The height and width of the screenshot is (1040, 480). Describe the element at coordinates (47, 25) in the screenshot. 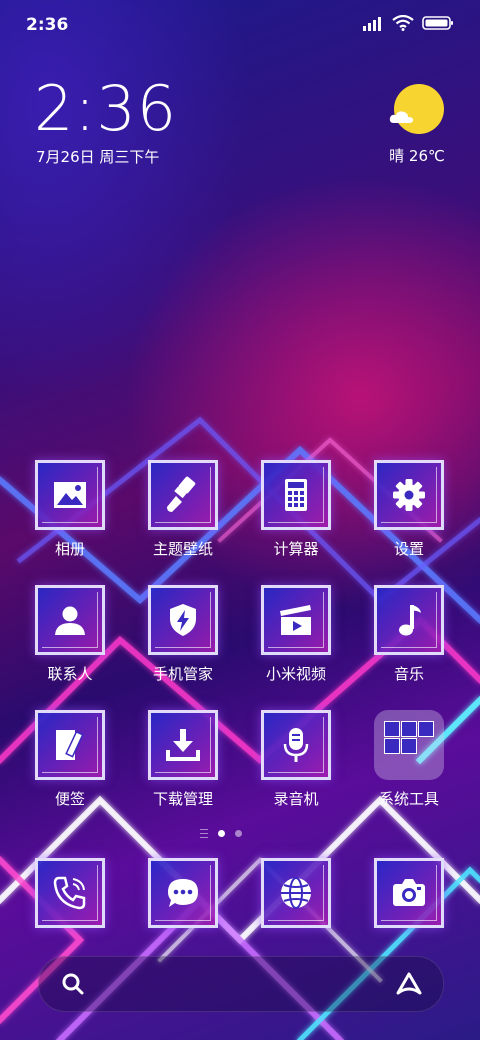

I see `status-time: 2:36` at that location.